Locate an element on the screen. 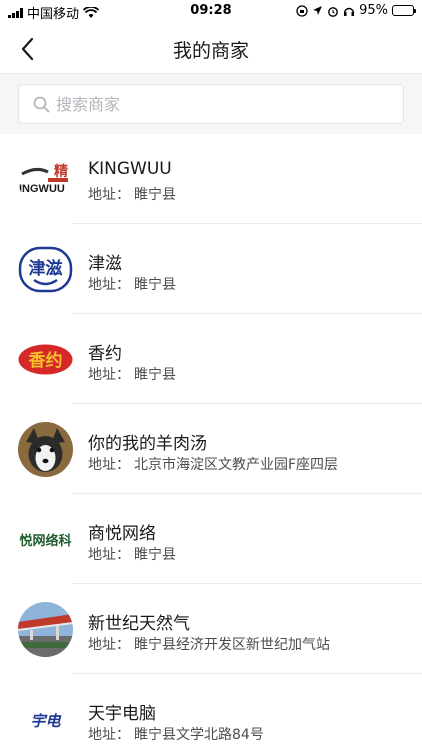 The width and height of the screenshot is (422, 750). merchant-name: 天宇电脑 is located at coordinates (122, 714).